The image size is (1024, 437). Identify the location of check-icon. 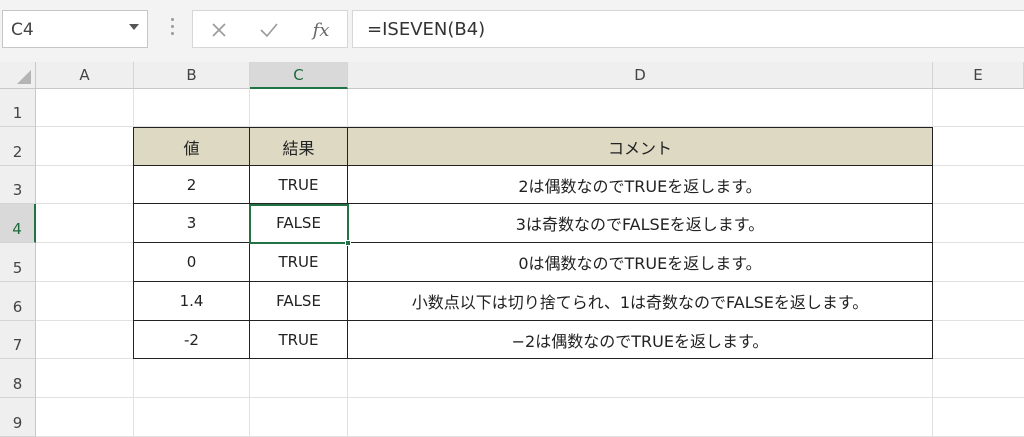
(269, 30).